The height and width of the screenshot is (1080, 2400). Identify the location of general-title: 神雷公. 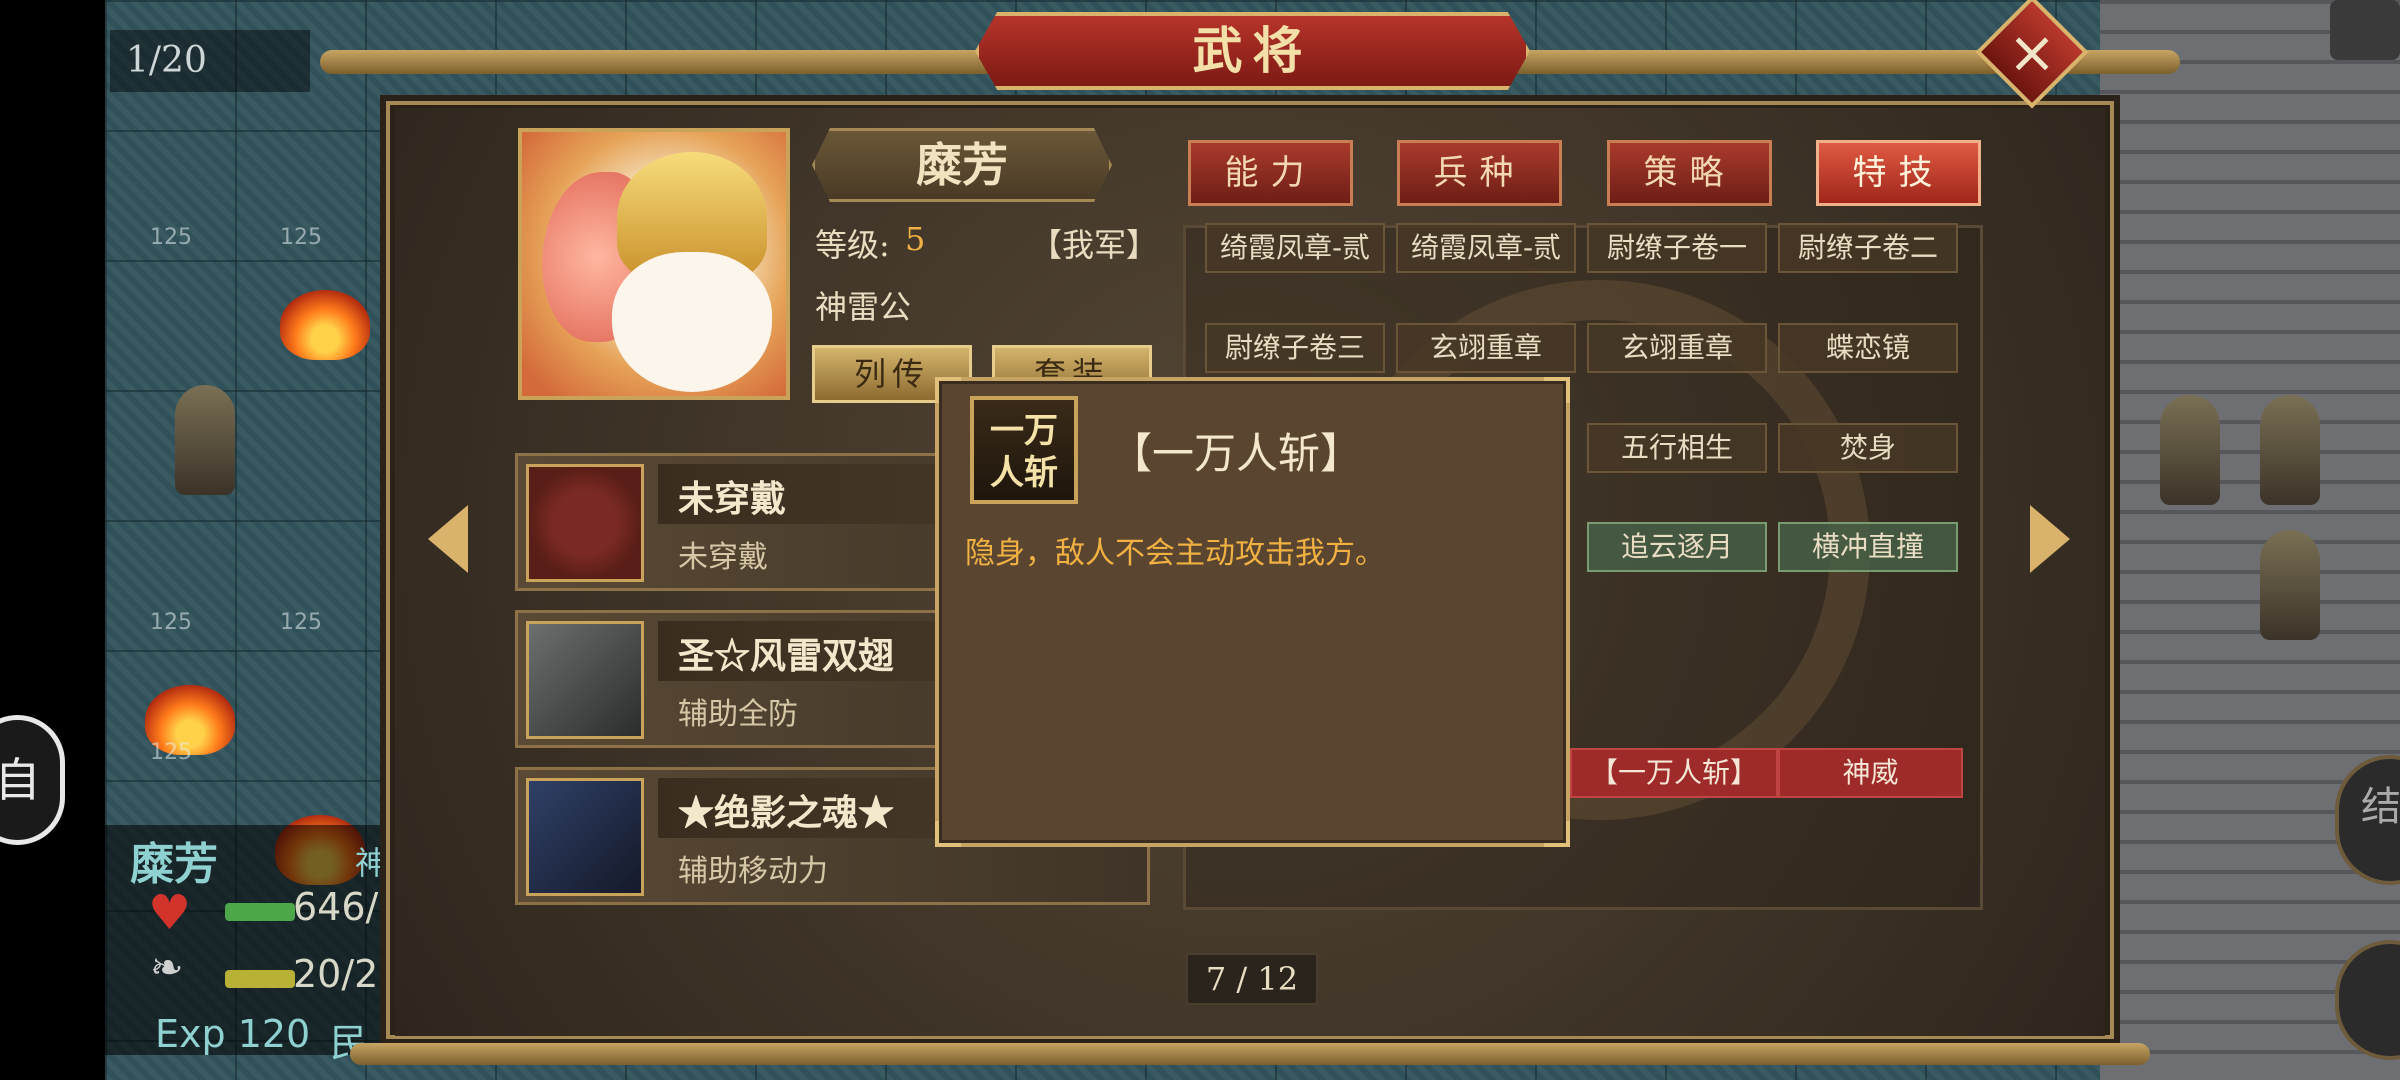
(863, 307).